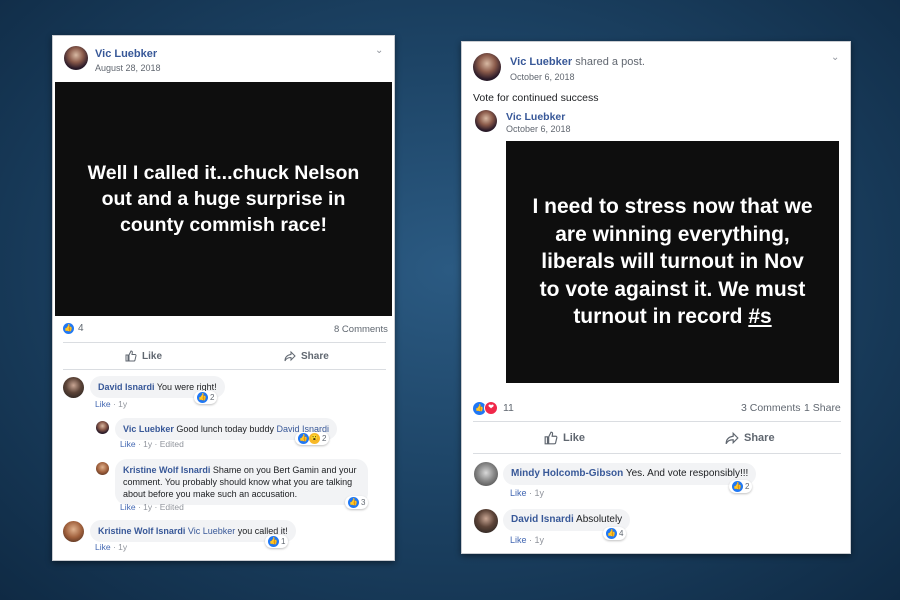  I want to click on comments-count: 3 Comments, so click(771, 408).